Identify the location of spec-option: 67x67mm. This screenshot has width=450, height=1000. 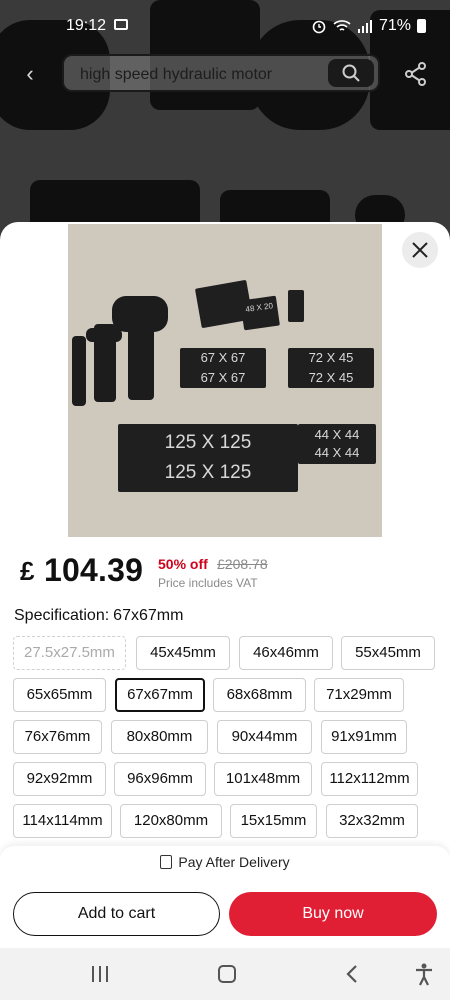
(160, 695).